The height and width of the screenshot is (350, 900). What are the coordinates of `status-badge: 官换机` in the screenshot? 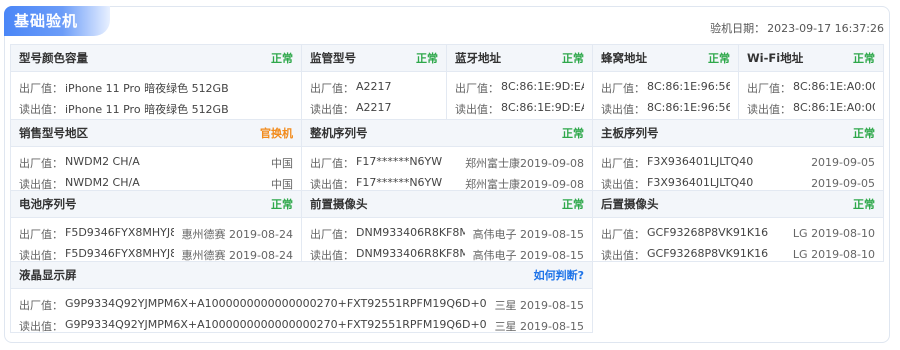 It's located at (276, 133).